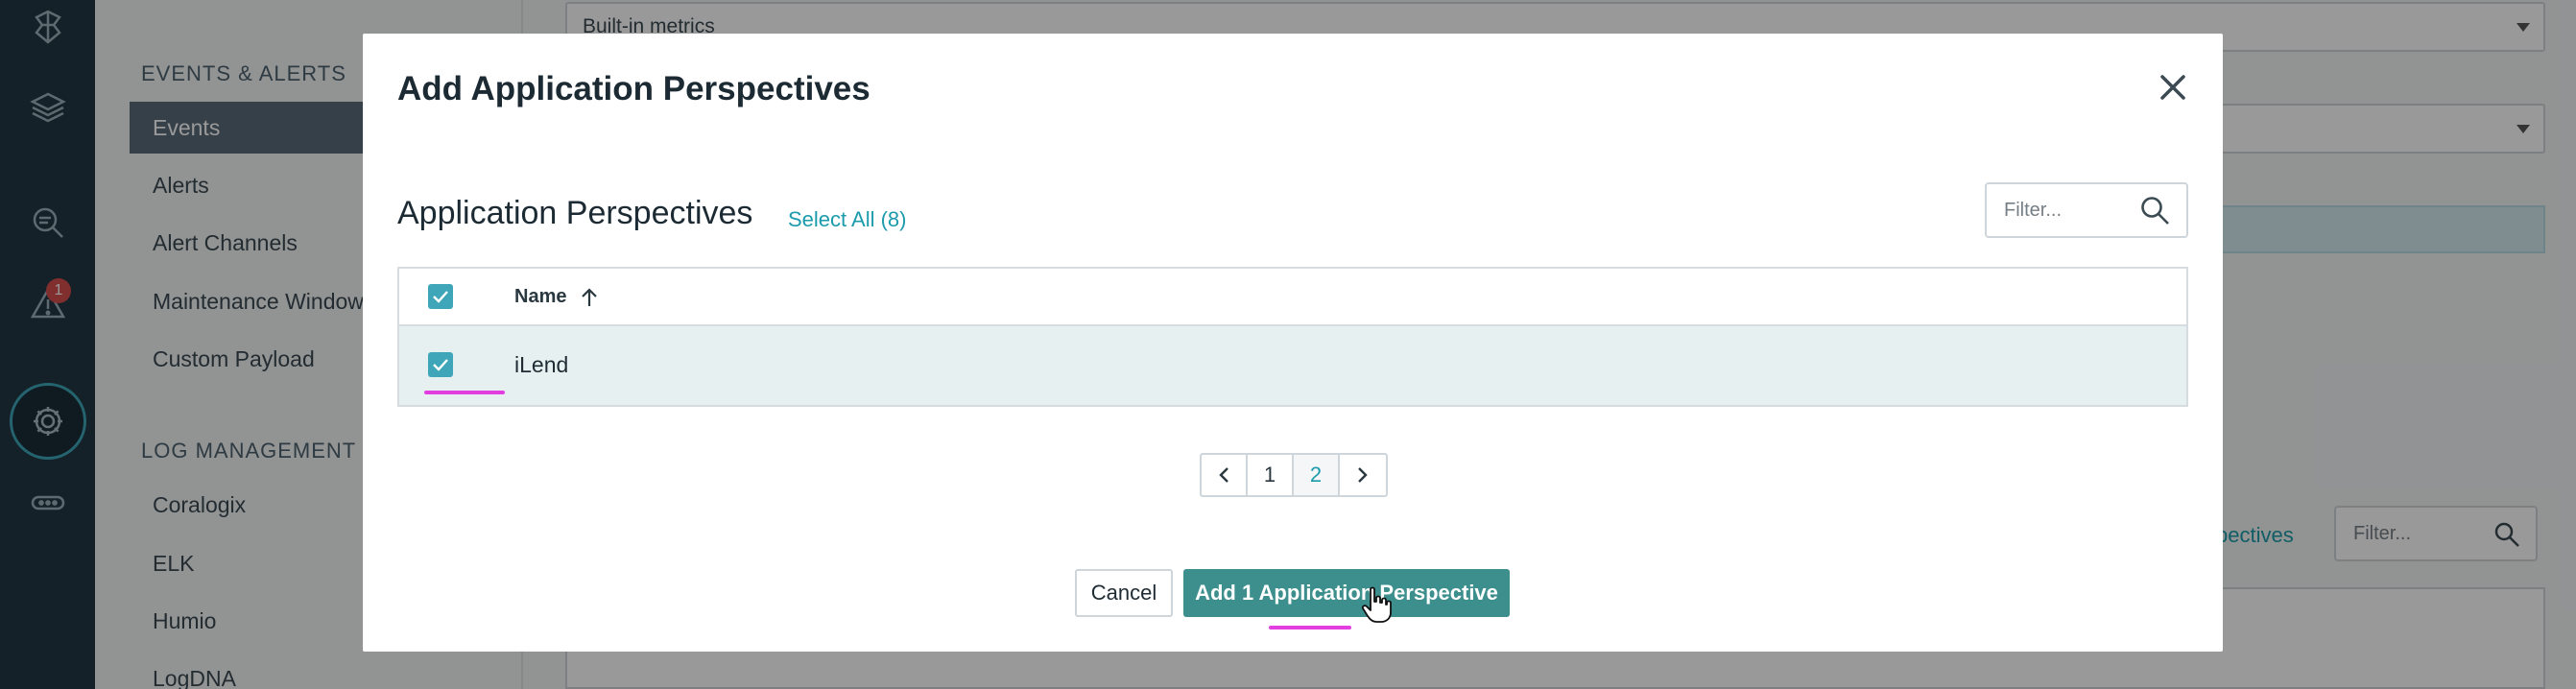 The width and height of the screenshot is (2576, 689). I want to click on select-all-checkbox, so click(440, 297).